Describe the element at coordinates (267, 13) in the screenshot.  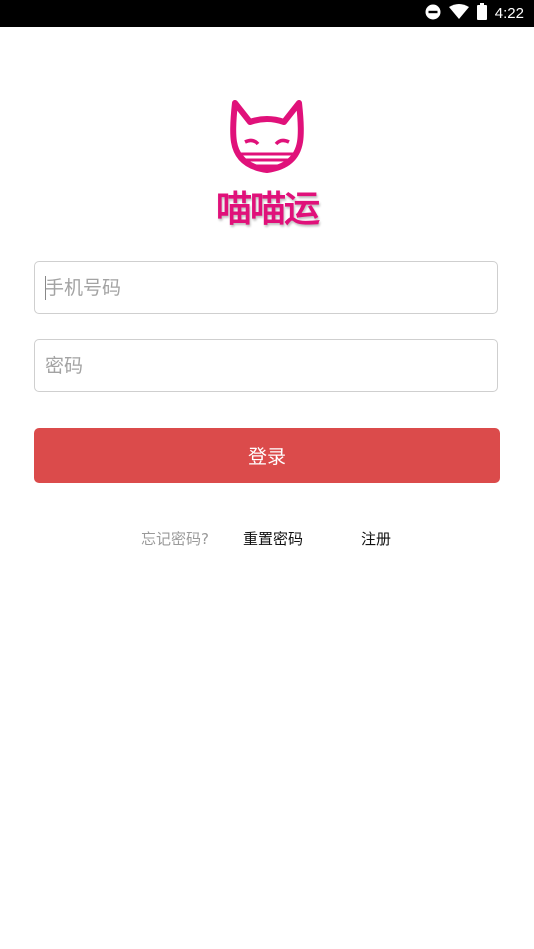
I see `status-bar: 4:22` at that location.